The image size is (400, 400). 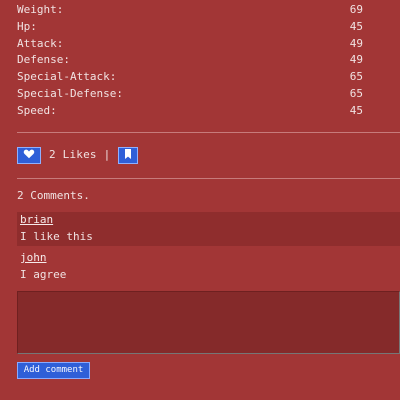 I want to click on stat-row-defense: Defense: 49, so click(x=190, y=60).